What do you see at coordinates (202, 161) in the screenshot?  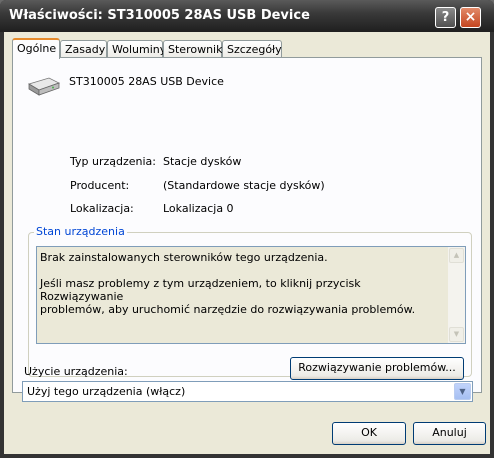 I see `device-type-value: Stacje dysków` at bounding box center [202, 161].